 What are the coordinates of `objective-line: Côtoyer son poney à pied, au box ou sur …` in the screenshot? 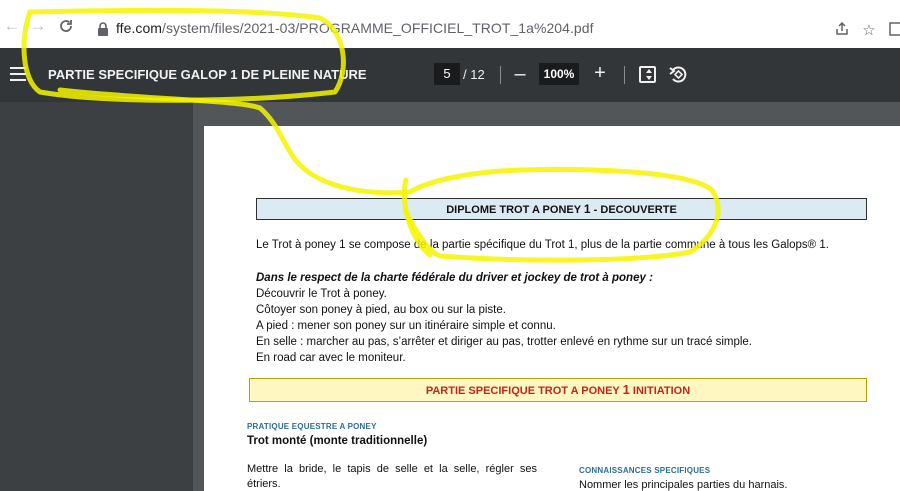 It's located at (381, 310).